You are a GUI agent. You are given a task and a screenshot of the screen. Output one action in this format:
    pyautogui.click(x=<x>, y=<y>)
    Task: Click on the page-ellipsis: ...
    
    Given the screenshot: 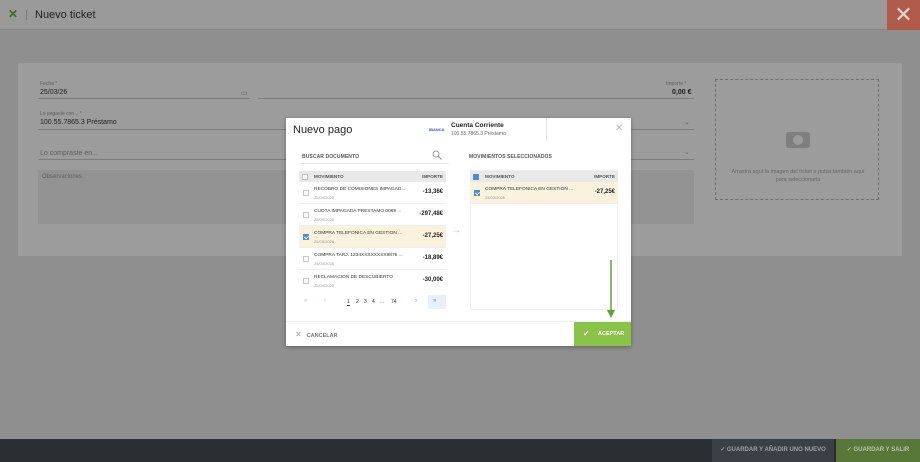 What is the action you would take?
    pyautogui.click(x=382, y=302)
    